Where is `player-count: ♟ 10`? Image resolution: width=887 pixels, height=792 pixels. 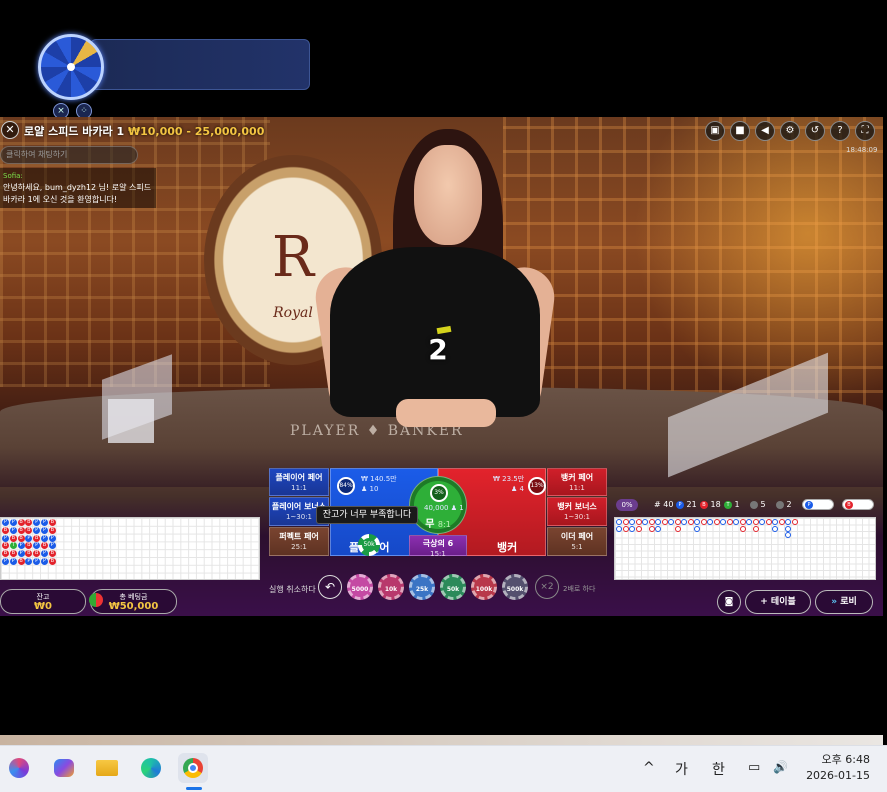 player-count: ♟ 10 is located at coordinates (370, 489).